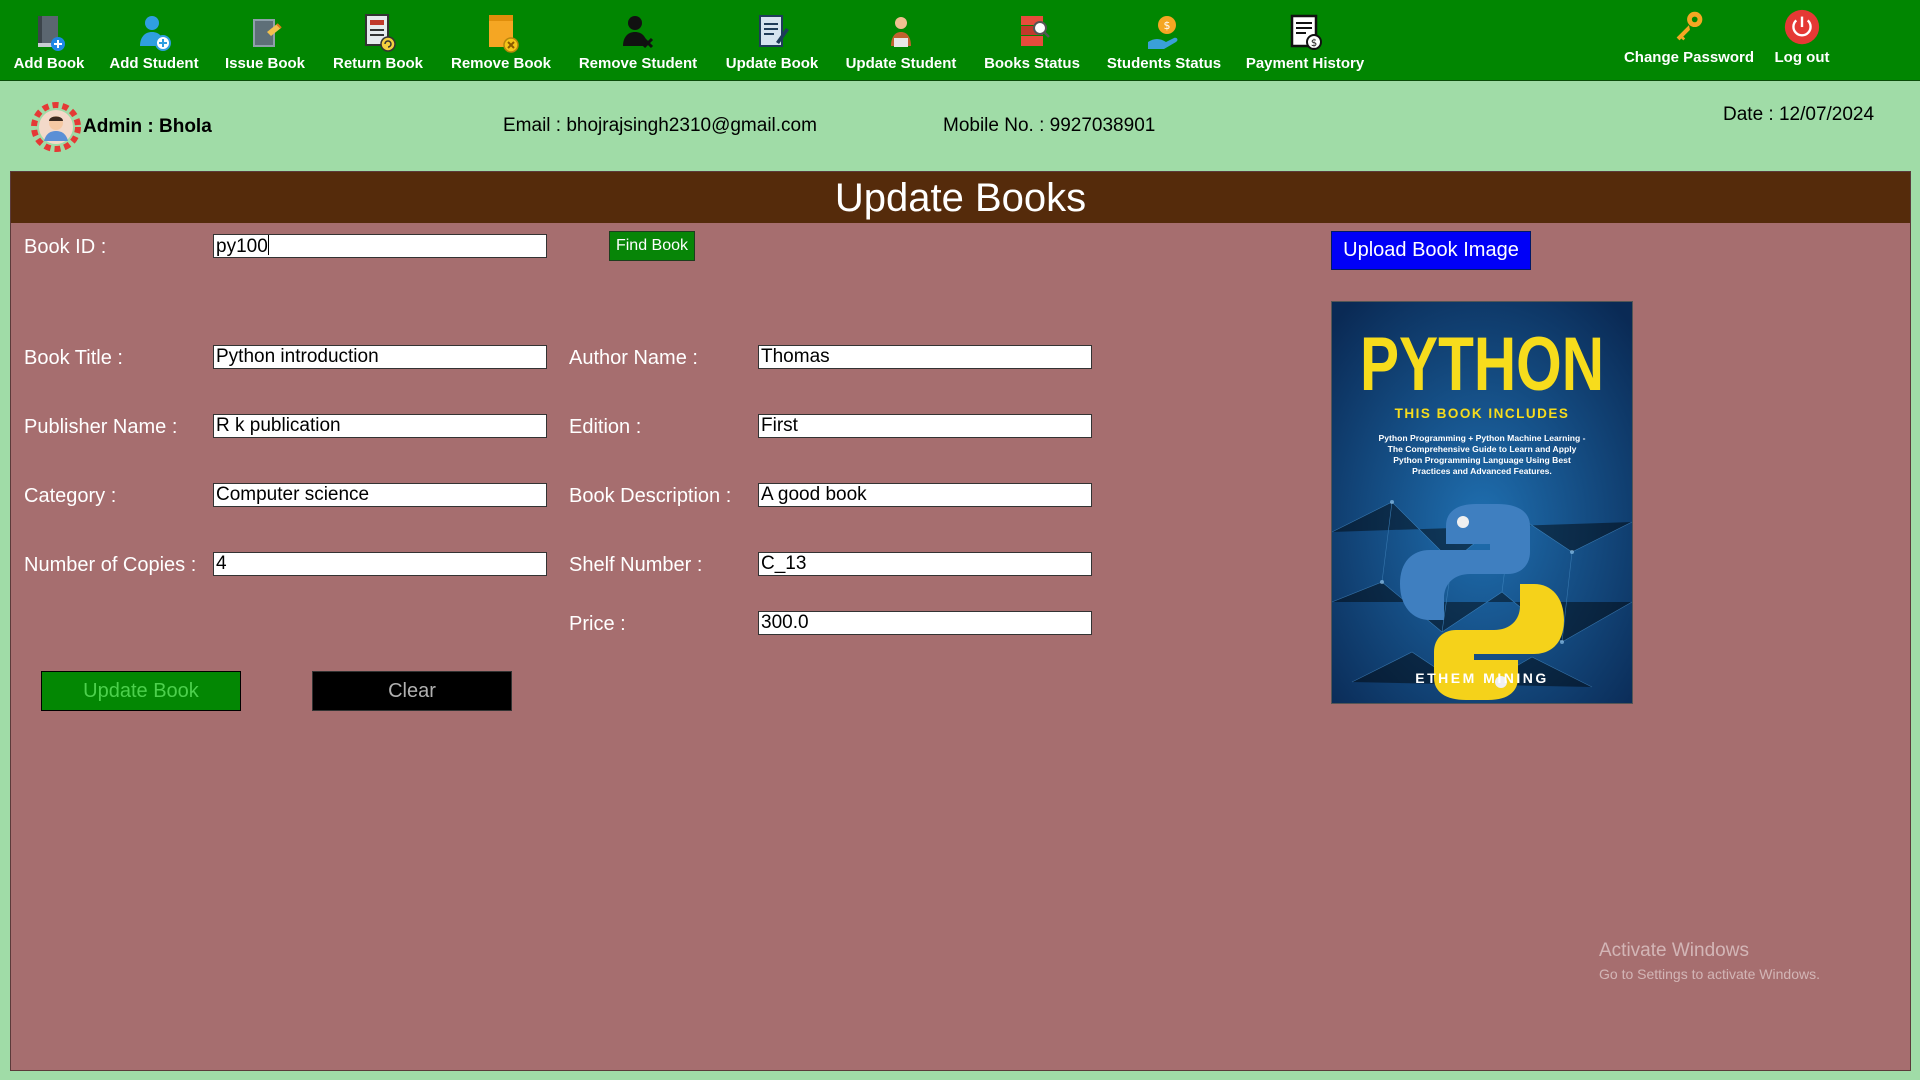  Describe the element at coordinates (925, 426) in the screenshot. I see `edition-input: First` at that location.